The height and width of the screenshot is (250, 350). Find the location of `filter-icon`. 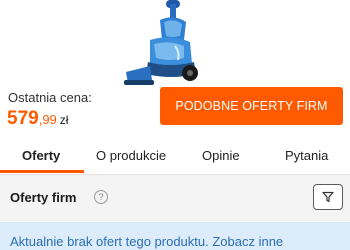

filter-icon is located at coordinates (328, 197).